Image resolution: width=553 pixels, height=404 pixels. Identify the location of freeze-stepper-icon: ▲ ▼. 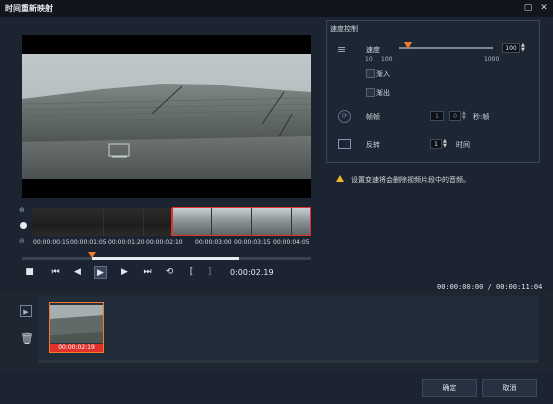
(464, 116).